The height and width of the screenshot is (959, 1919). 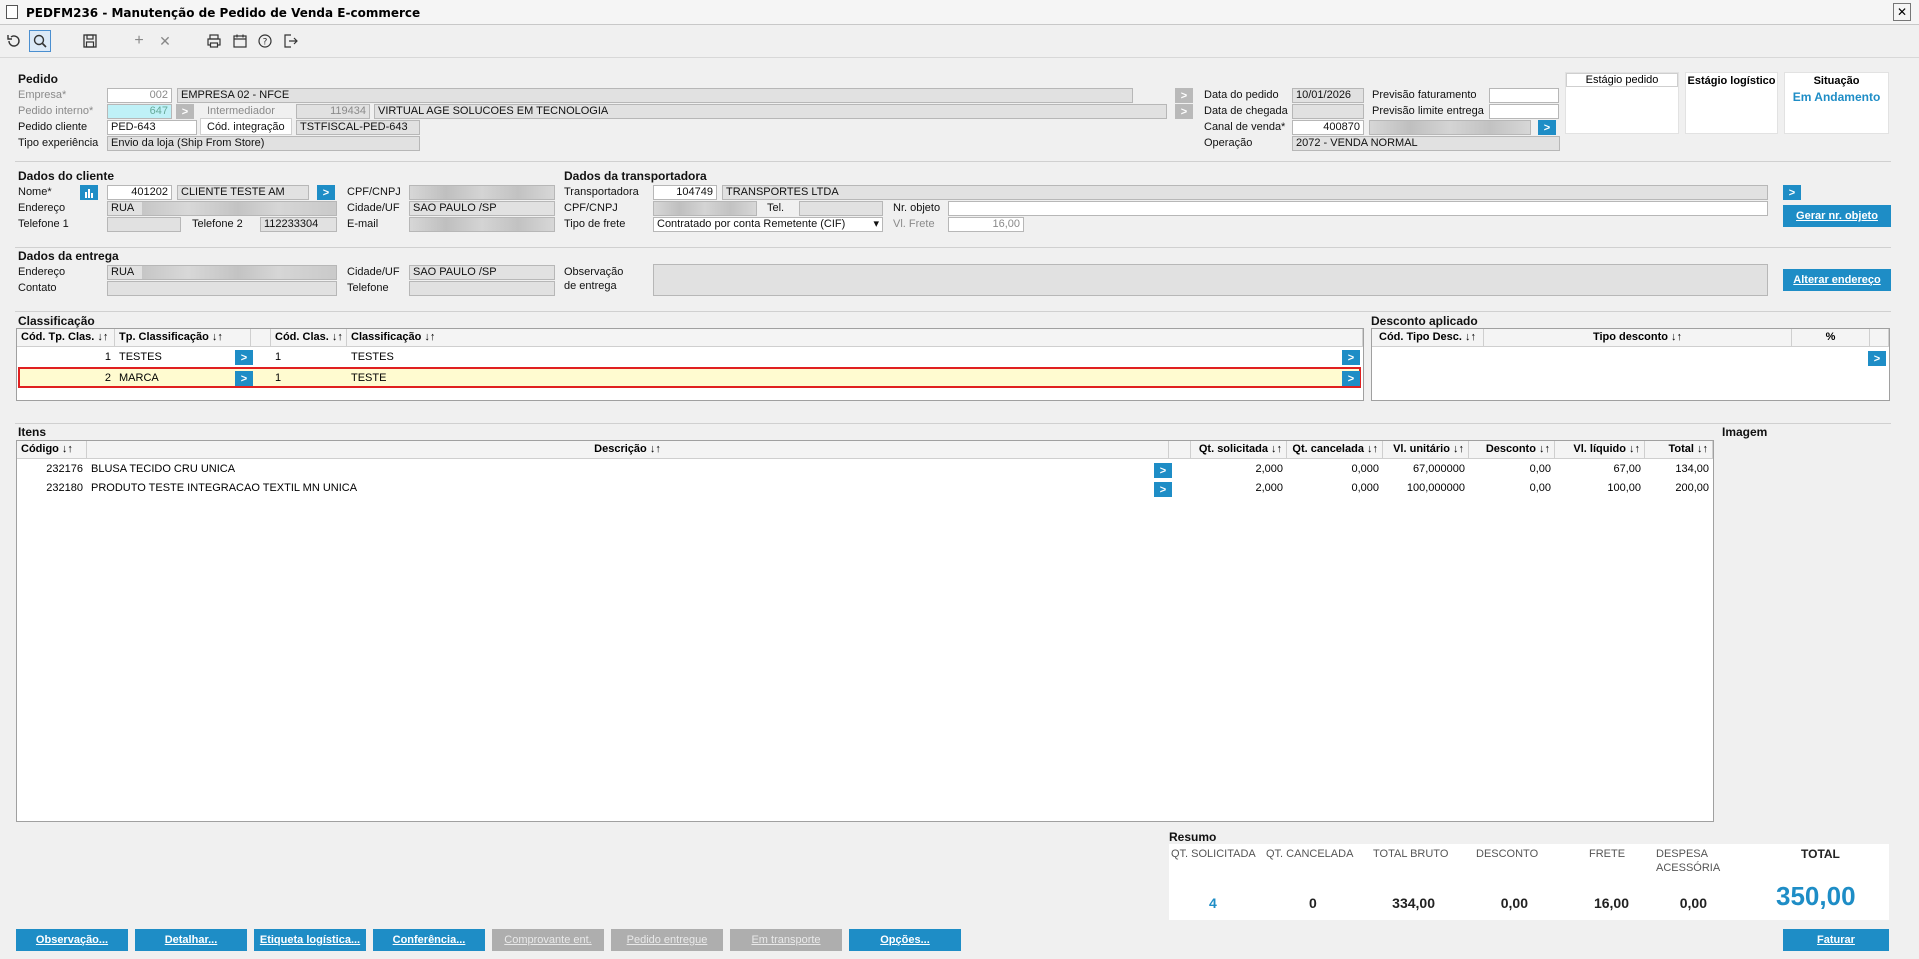 I want to click on pedido-interno-lookup-button: >, so click(x=185, y=111).